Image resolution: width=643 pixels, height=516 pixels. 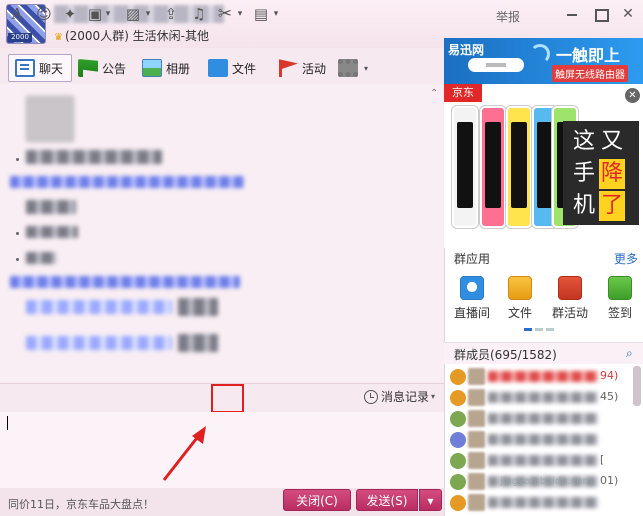 I want to click on member-row: [, so click(x=540, y=460).